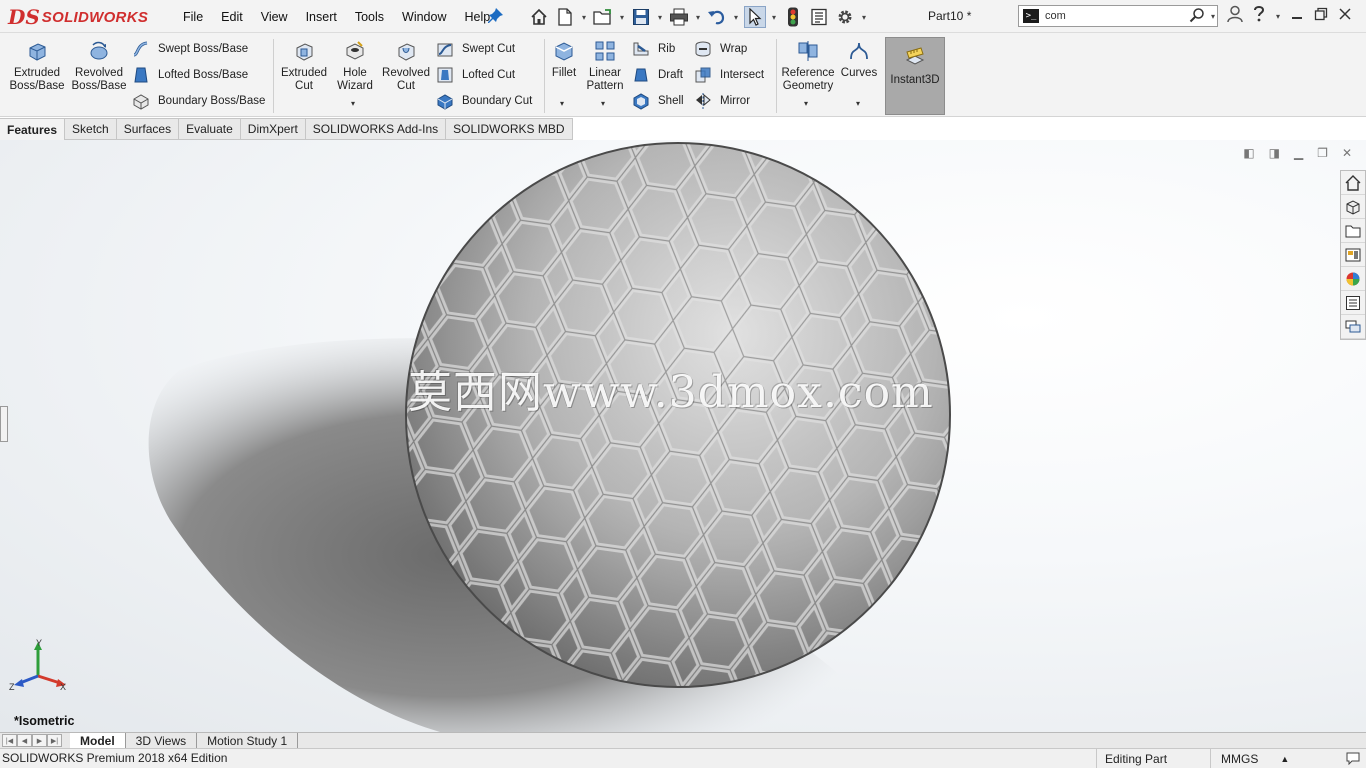 The width and height of the screenshot is (1366, 768). Describe the element at coordinates (1235, 16) in the screenshot. I see `user-account-icon` at that location.